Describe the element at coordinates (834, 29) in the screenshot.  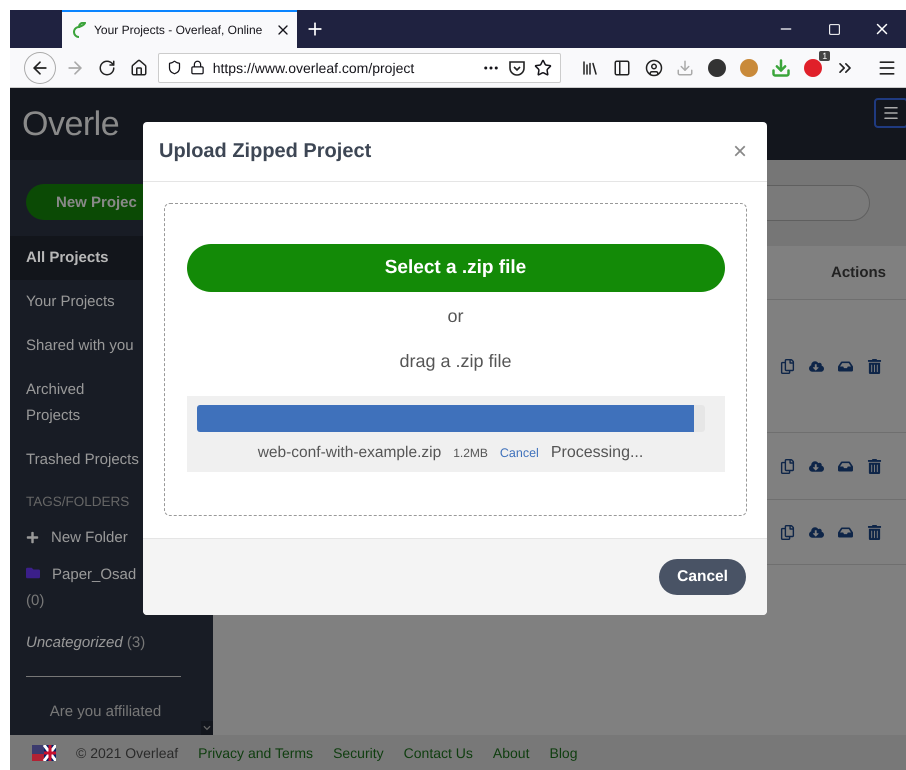
I see `maximize-icon` at that location.